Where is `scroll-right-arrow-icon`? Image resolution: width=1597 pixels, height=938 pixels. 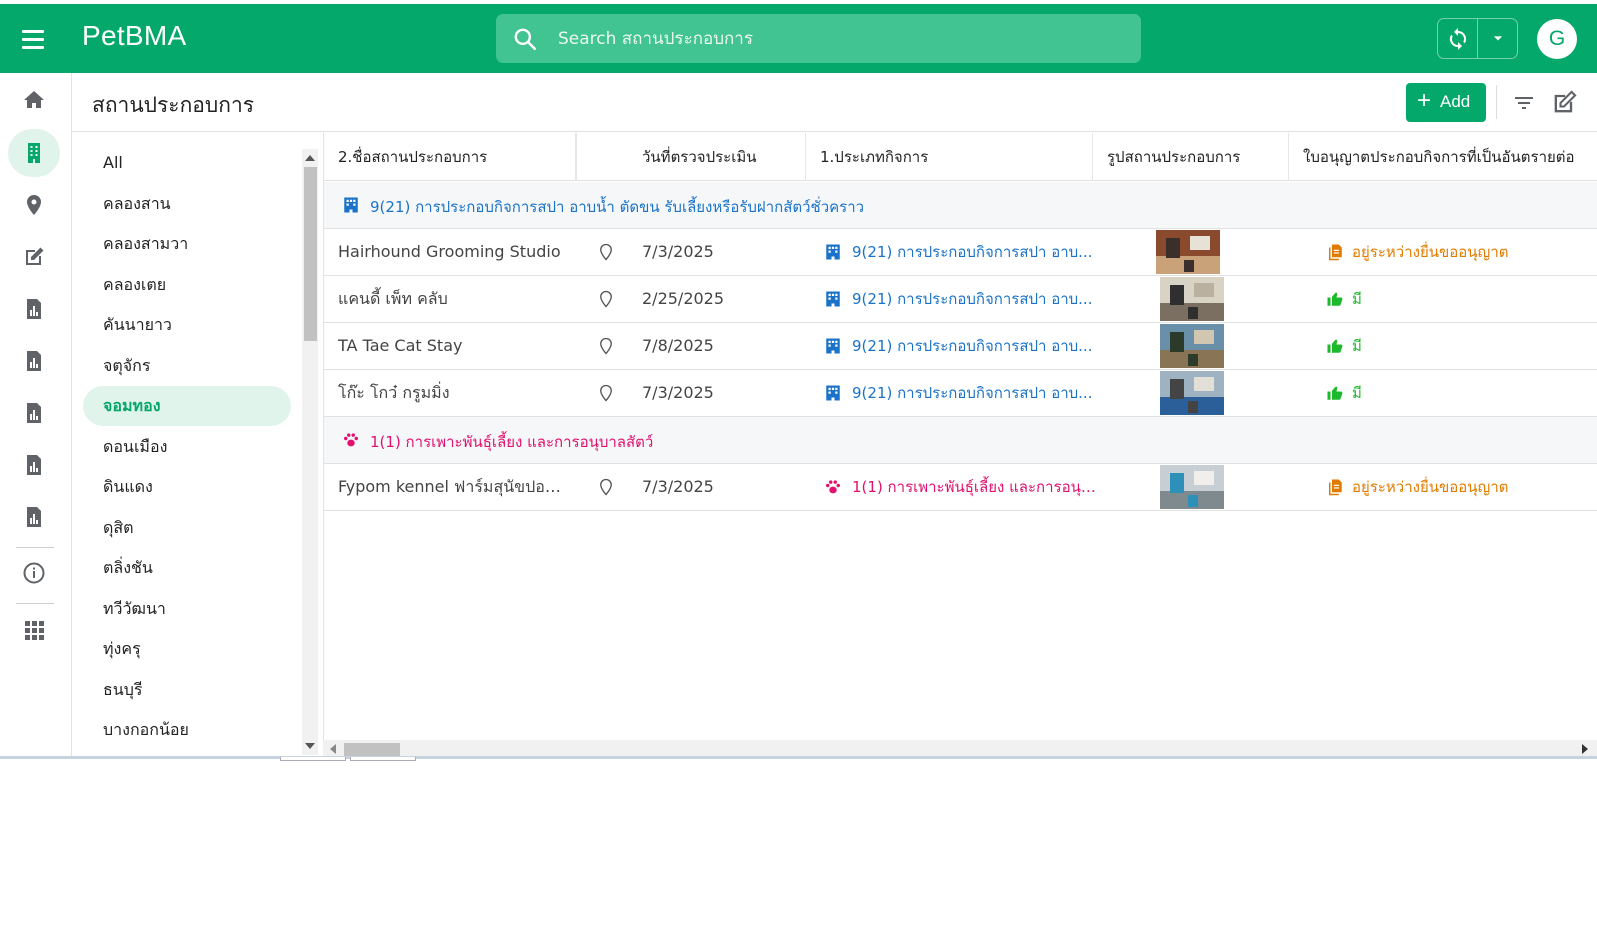
scroll-right-arrow-icon is located at coordinates (1585, 749).